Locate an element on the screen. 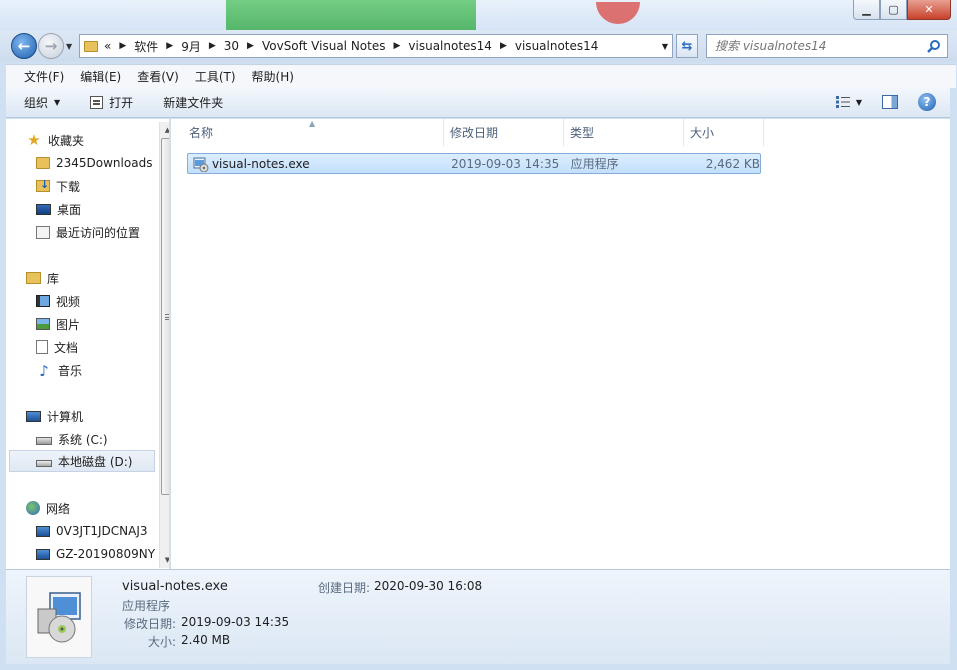  organize-button: 组织 ▼ is located at coordinates (42, 102).